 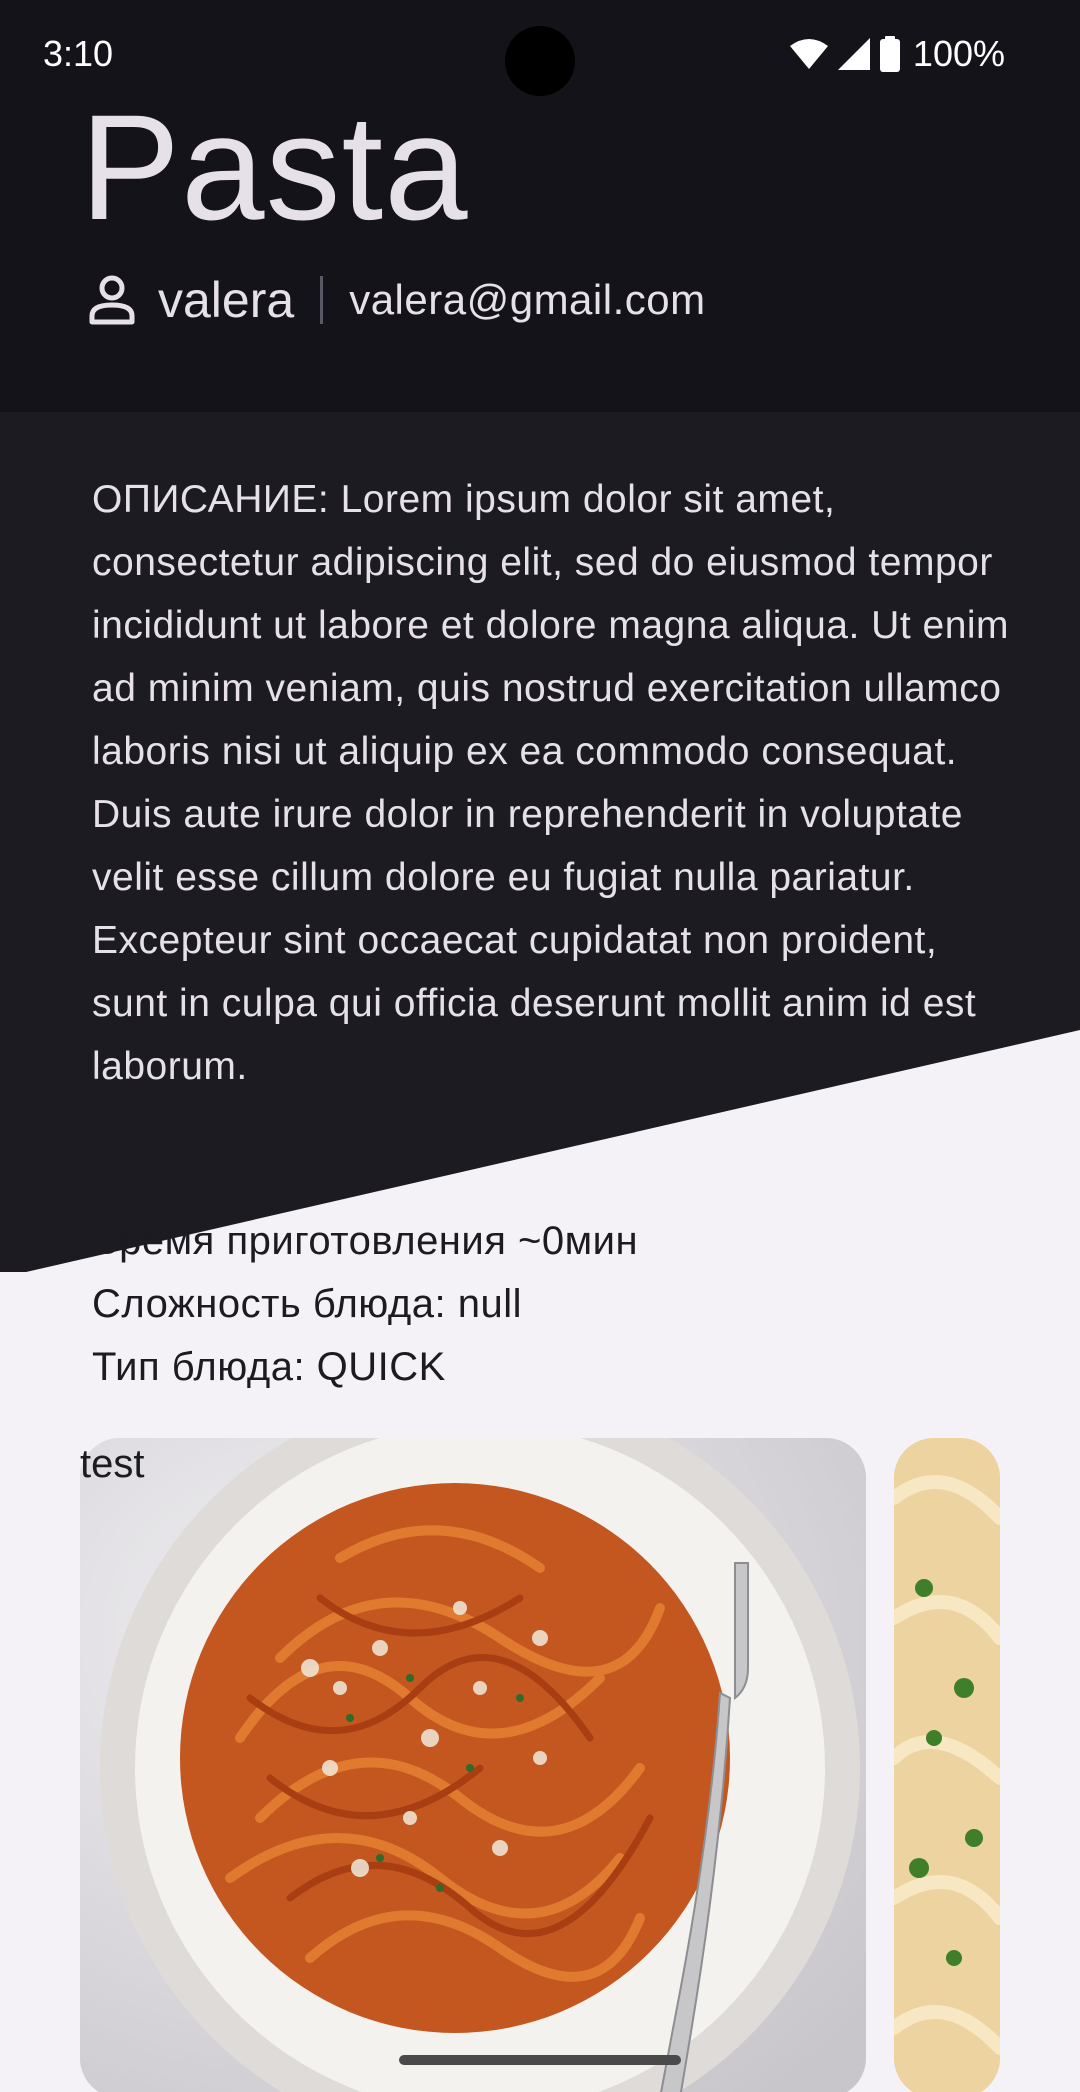 What do you see at coordinates (112, 1464) in the screenshot?
I see `card-label: test` at bounding box center [112, 1464].